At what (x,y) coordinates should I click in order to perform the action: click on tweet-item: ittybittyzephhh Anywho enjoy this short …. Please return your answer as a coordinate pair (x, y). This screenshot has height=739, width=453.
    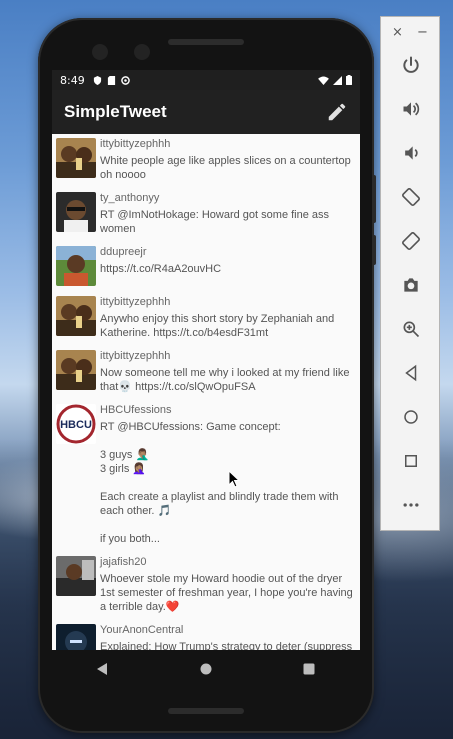
    Looking at the image, I should click on (206, 319).